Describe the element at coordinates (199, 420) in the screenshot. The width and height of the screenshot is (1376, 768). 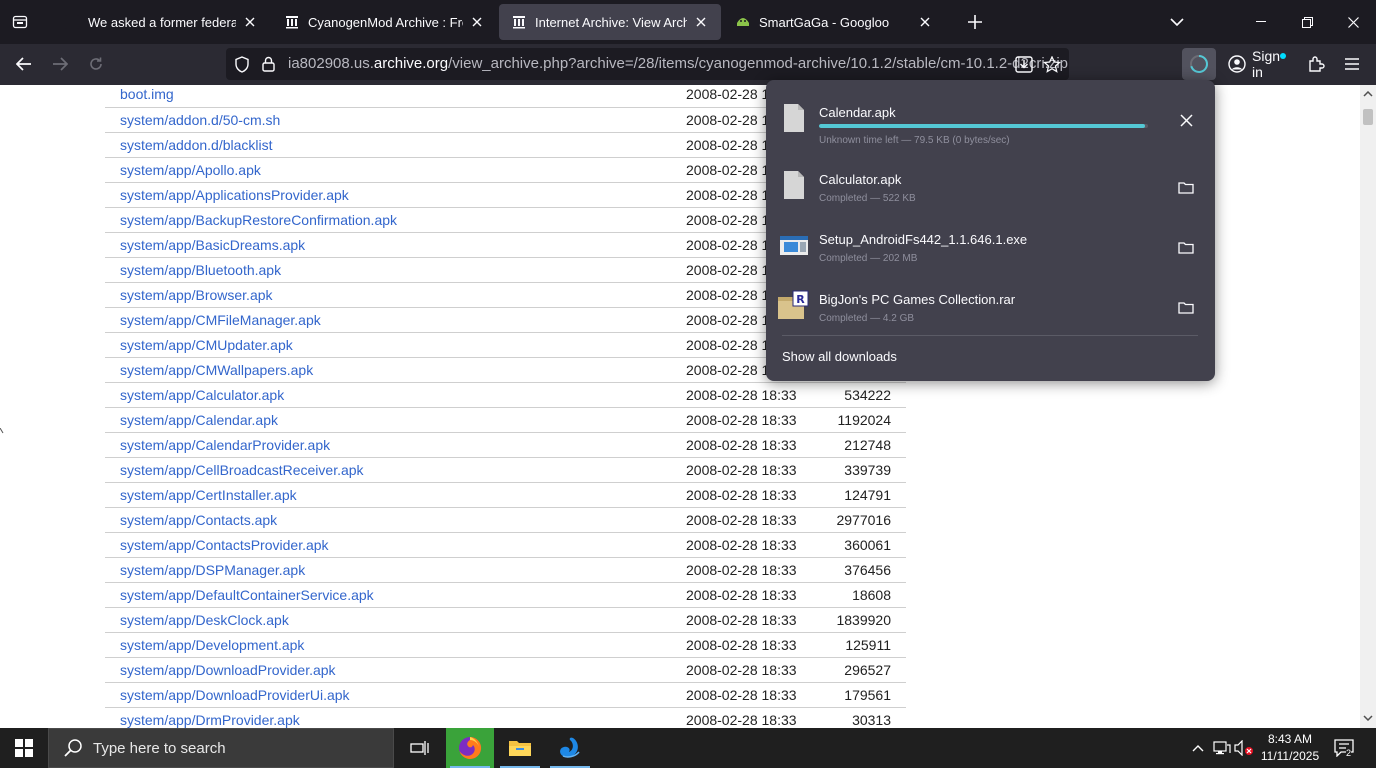
I see `file-link: system/app/Calendar.apk` at that location.